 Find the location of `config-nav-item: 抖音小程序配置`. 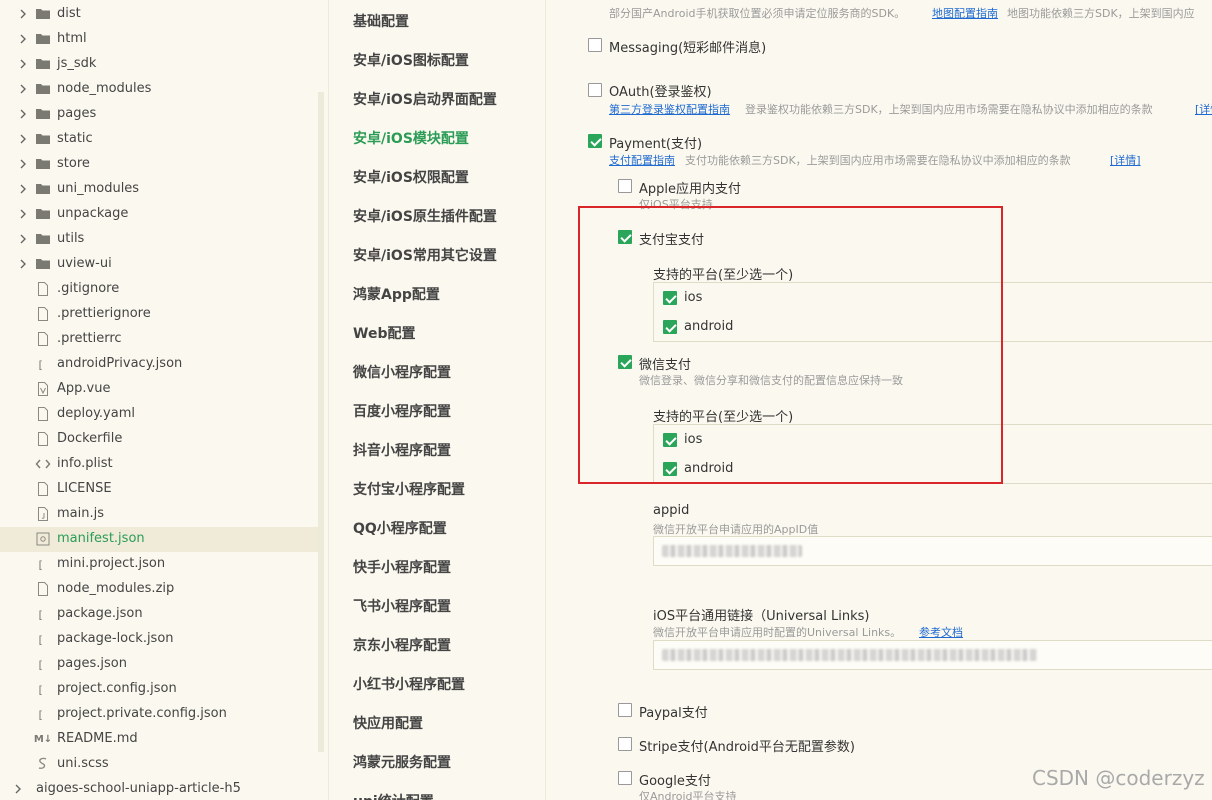

config-nav-item: 抖音小程序配置 is located at coordinates (402, 450).